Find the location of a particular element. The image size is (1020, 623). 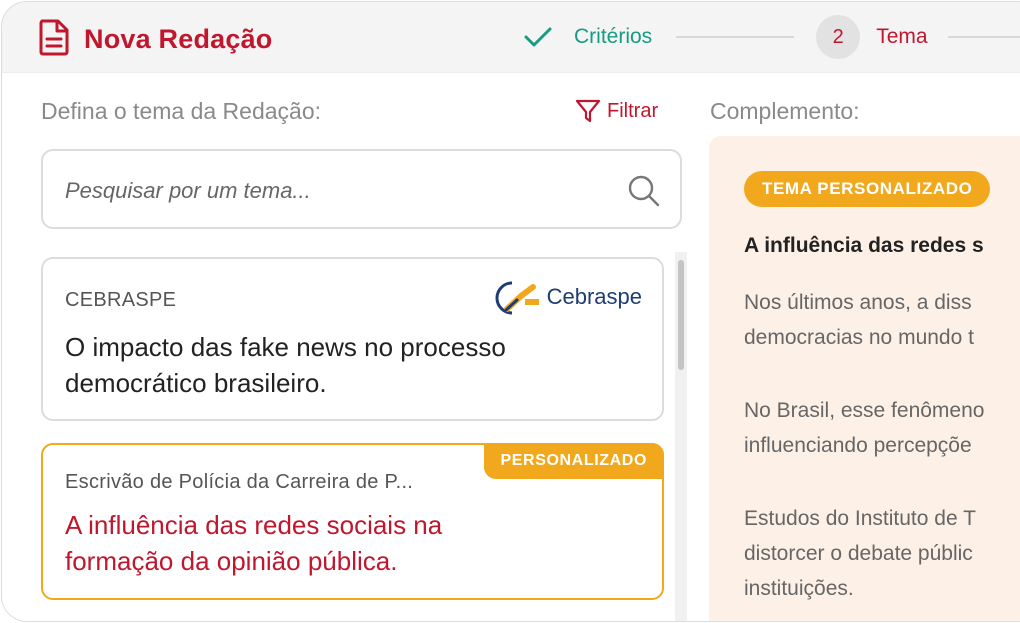

paragraph-line: instituições. is located at coordinates (799, 588).